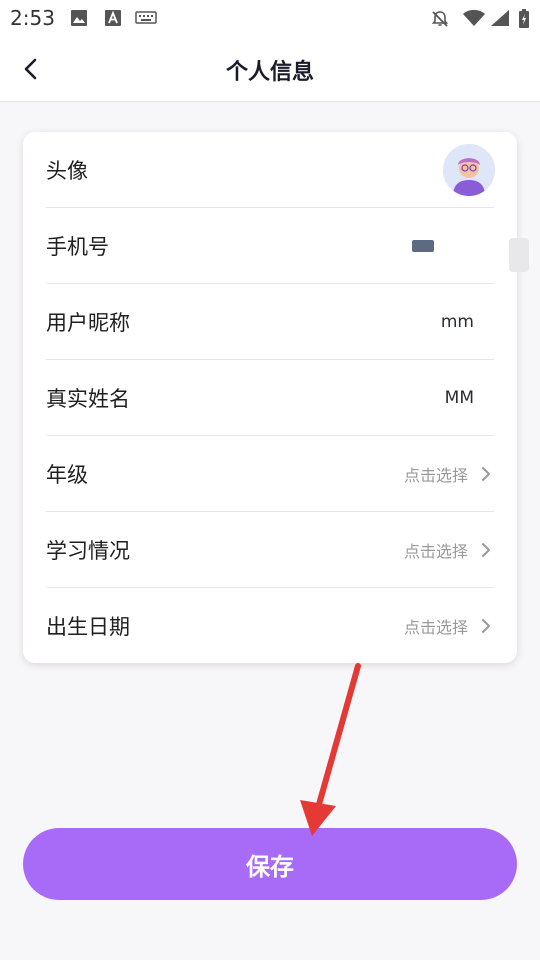  What do you see at coordinates (500, 18) in the screenshot?
I see `signal-icon` at bounding box center [500, 18].